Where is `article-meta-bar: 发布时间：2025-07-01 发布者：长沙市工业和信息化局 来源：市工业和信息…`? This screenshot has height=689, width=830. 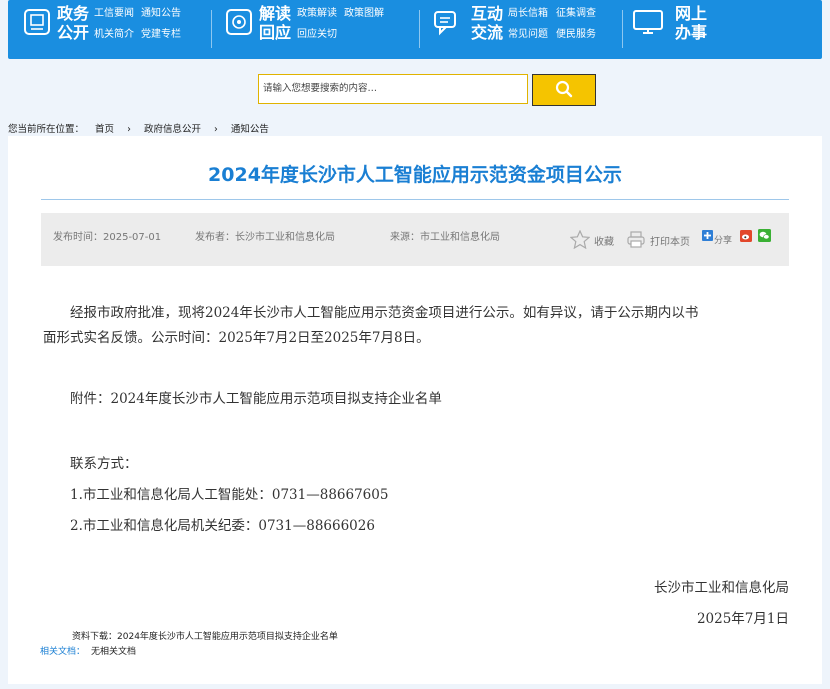
article-meta-bar: 发布时间：2025-07-01 发布者：长沙市工业和信息化局 来源：市工业和信息… is located at coordinates (415, 239).